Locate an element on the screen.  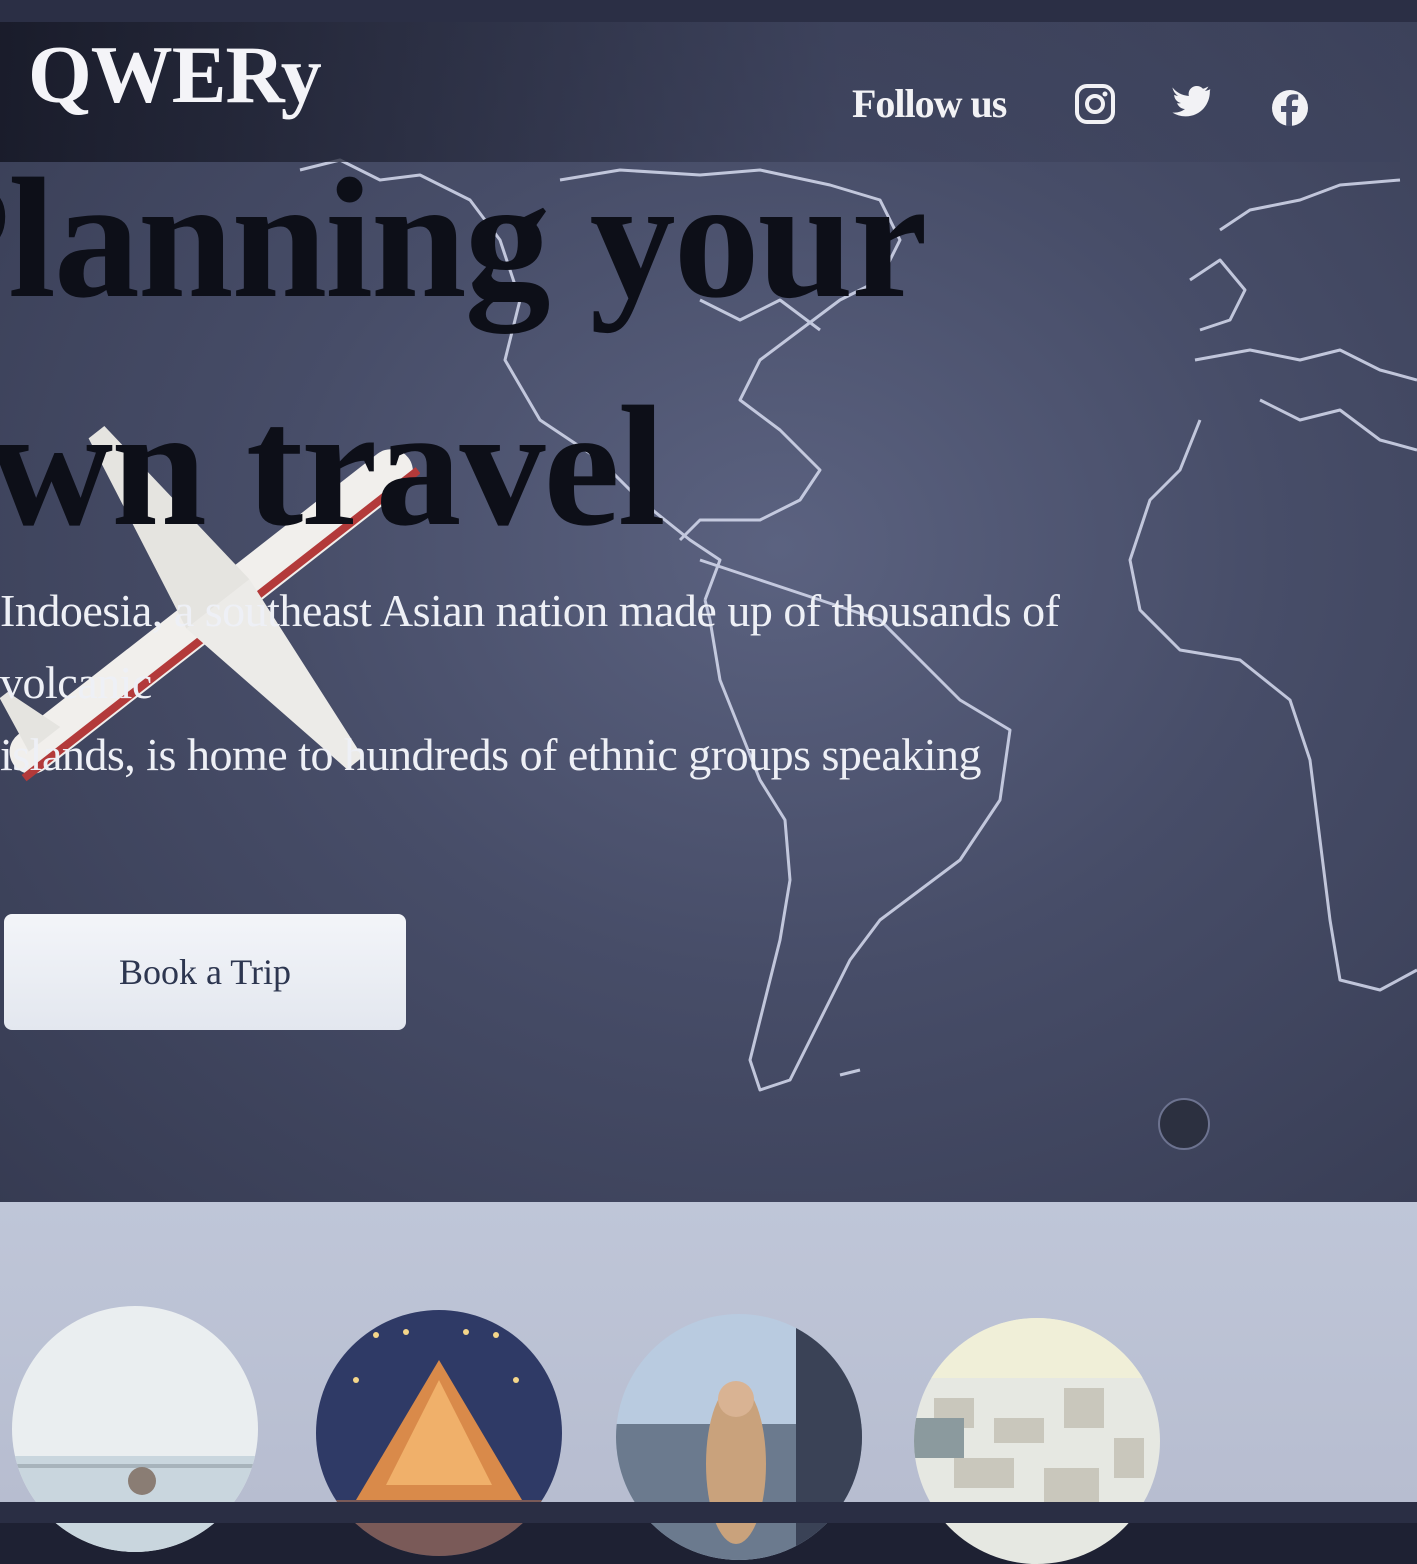
instagram-icon is located at coordinates (1095, 104).